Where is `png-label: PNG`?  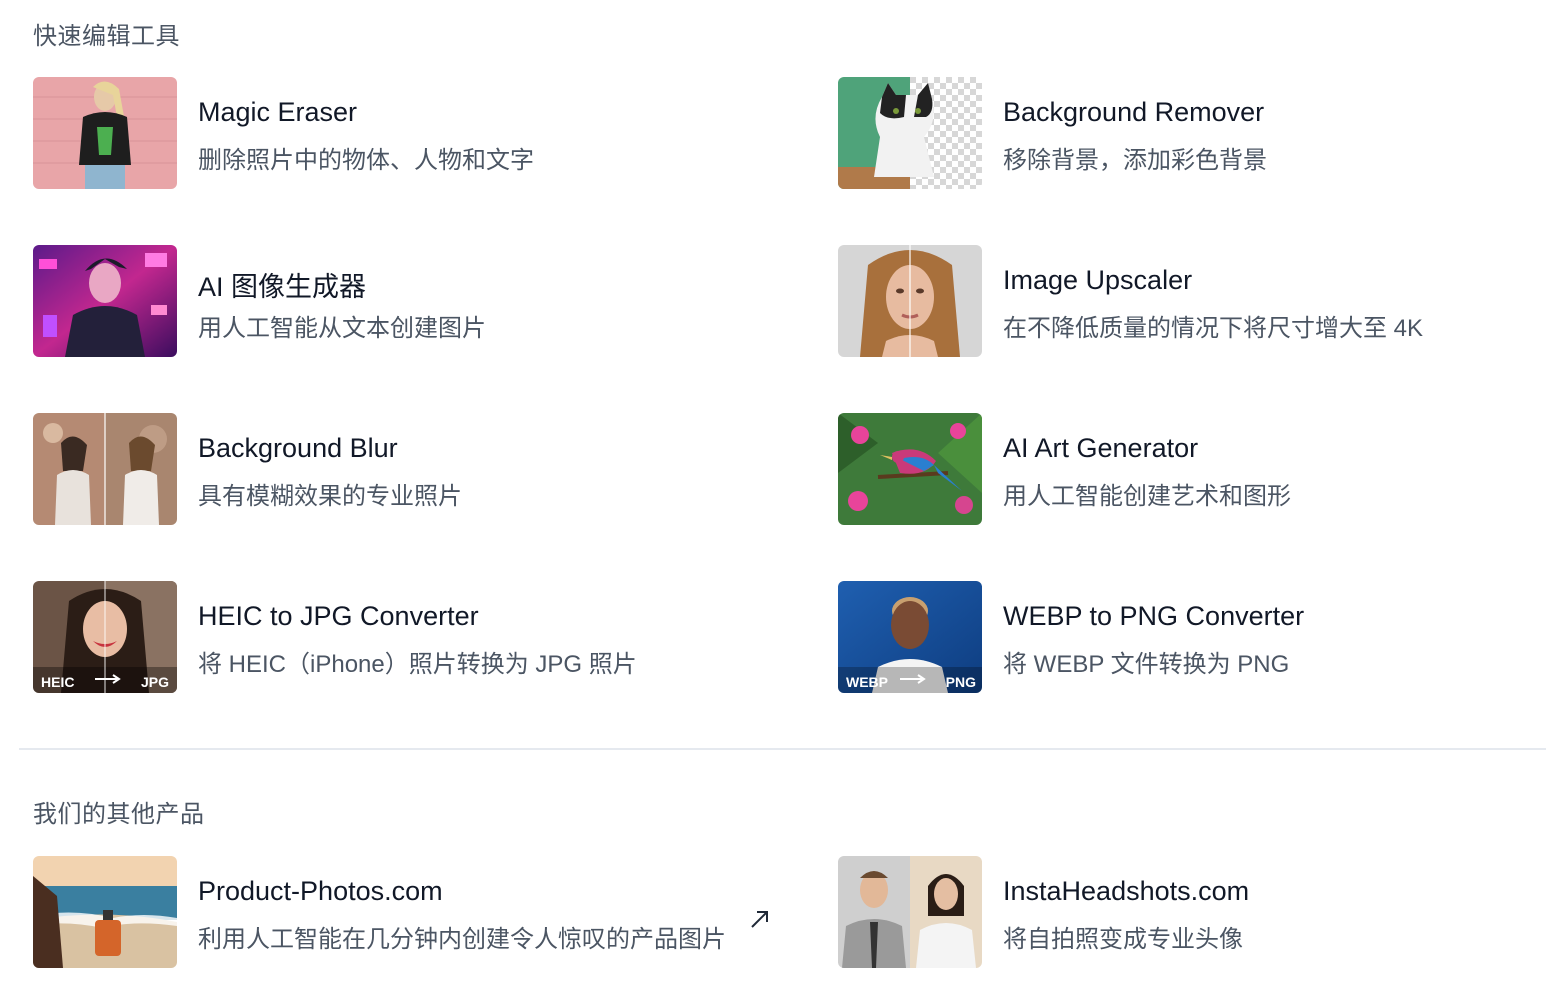
png-label: PNG is located at coordinates (960, 682).